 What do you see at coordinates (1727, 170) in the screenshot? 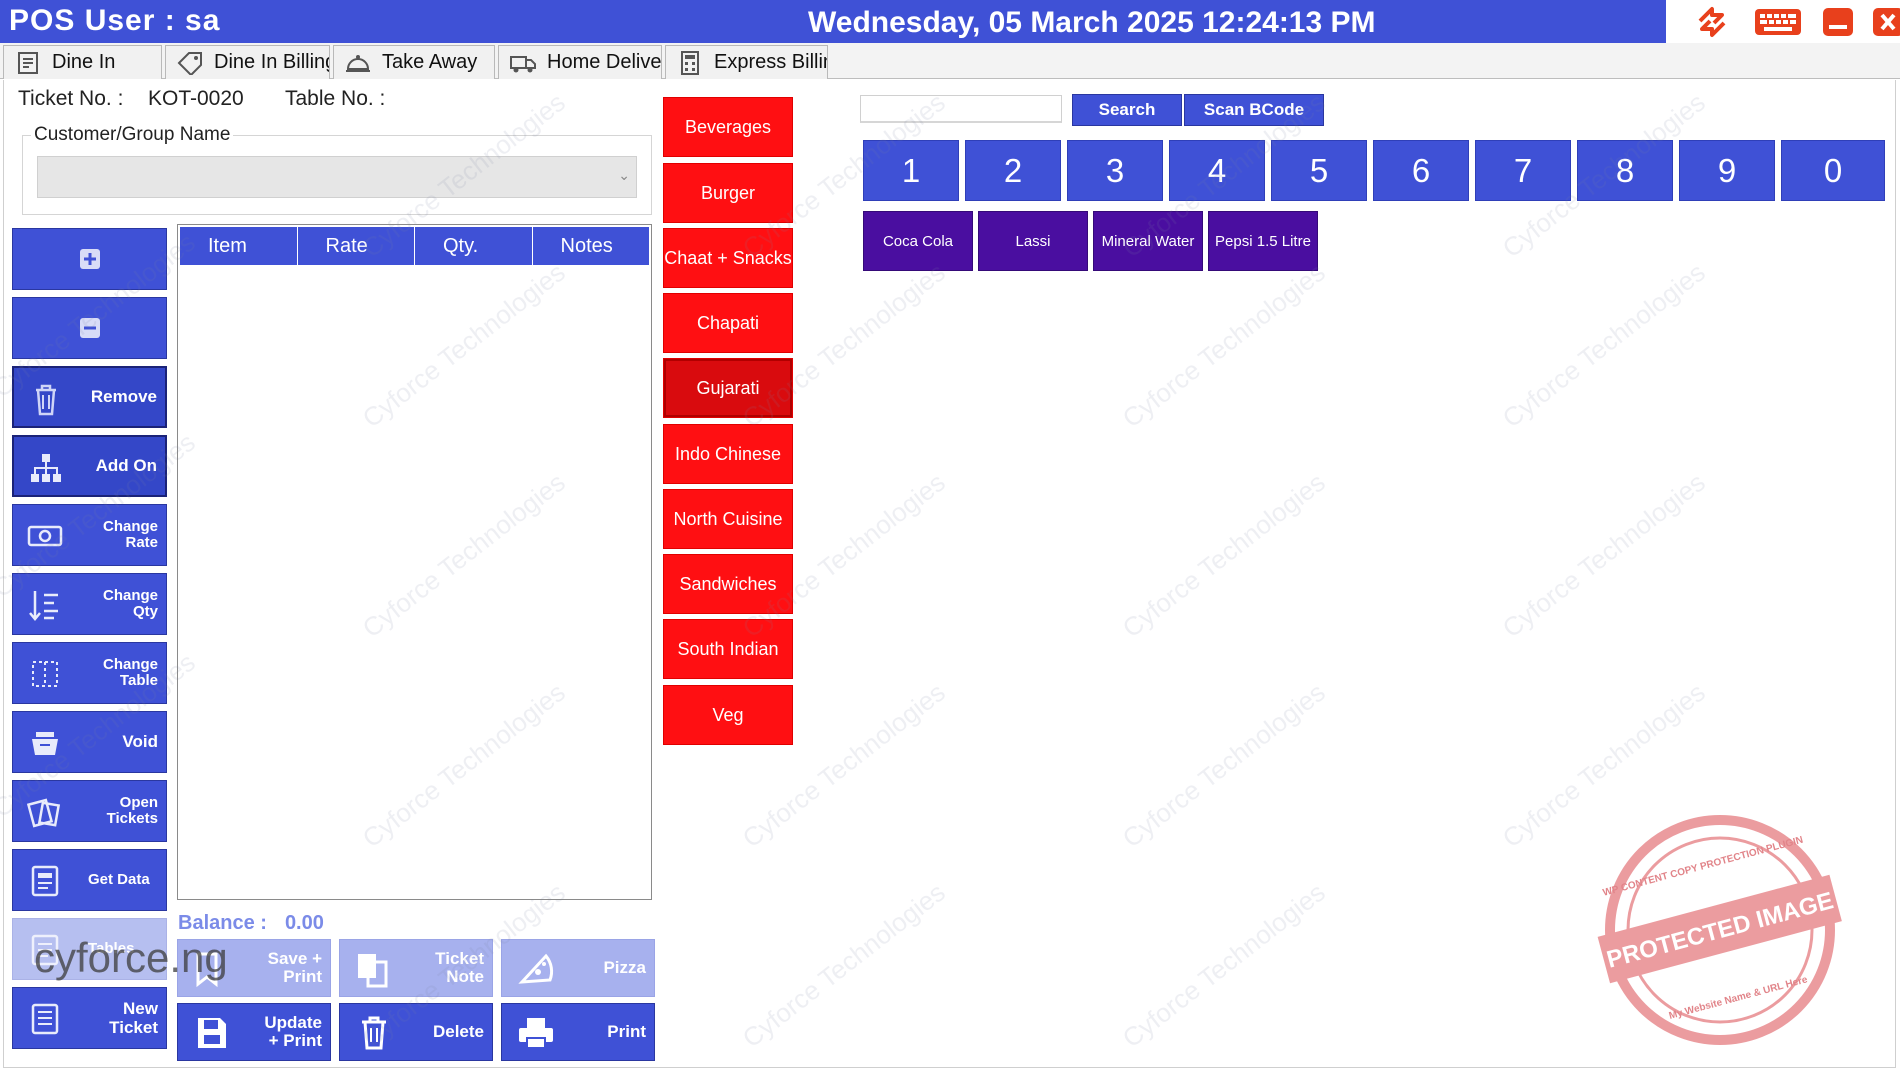
I see `numpad-9: 9` at bounding box center [1727, 170].